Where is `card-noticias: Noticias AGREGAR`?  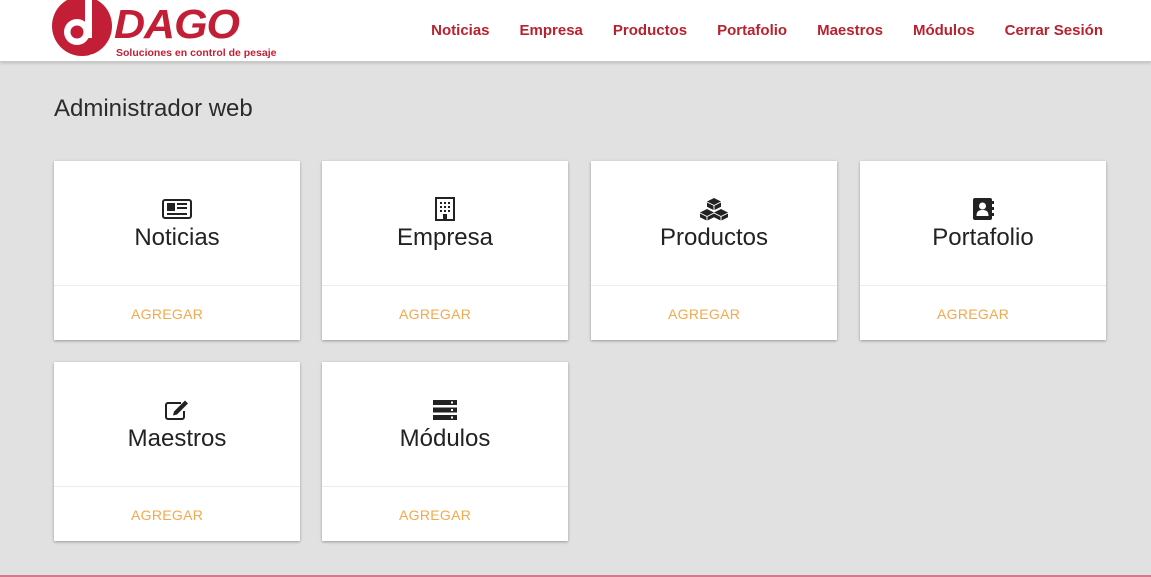
card-noticias: Noticias AGREGAR is located at coordinates (177, 250).